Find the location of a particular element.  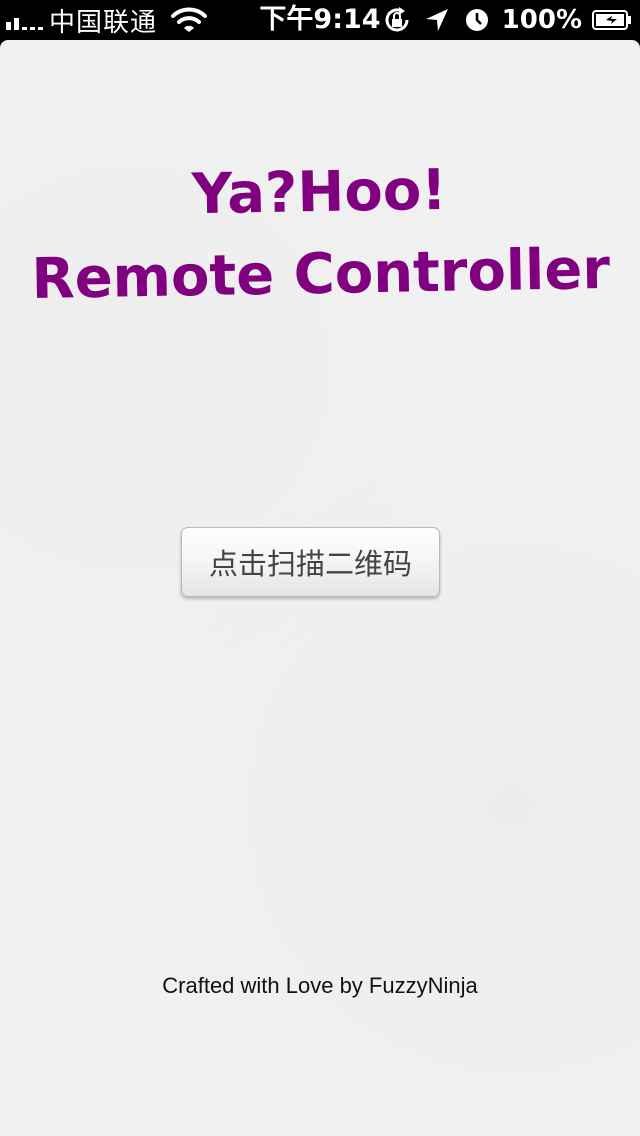

title-line-2: Remote Controller is located at coordinates (320, 274).